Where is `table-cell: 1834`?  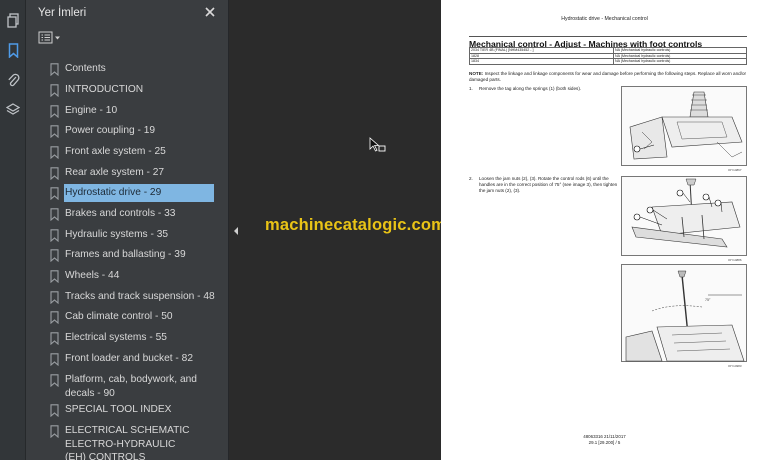
table-cell: 1834 is located at coordinates (541, 61).